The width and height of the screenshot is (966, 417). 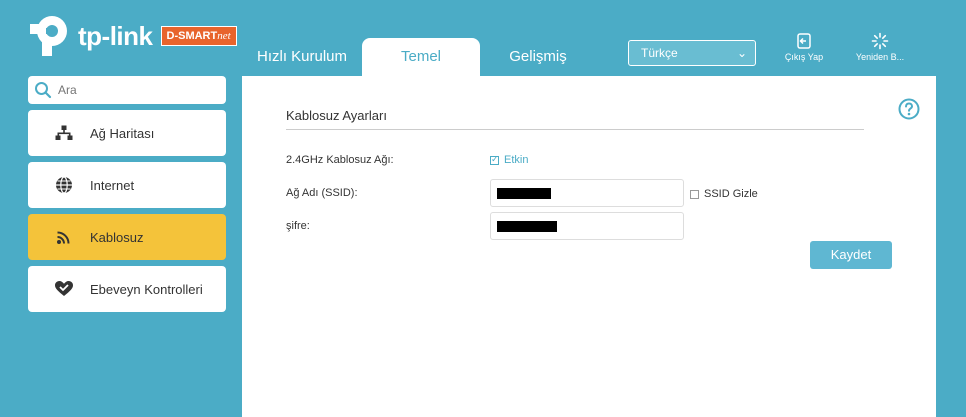 I want to click on tab-quick-setup-label: Hızlı Kurulum, so click(x=302, y=56).